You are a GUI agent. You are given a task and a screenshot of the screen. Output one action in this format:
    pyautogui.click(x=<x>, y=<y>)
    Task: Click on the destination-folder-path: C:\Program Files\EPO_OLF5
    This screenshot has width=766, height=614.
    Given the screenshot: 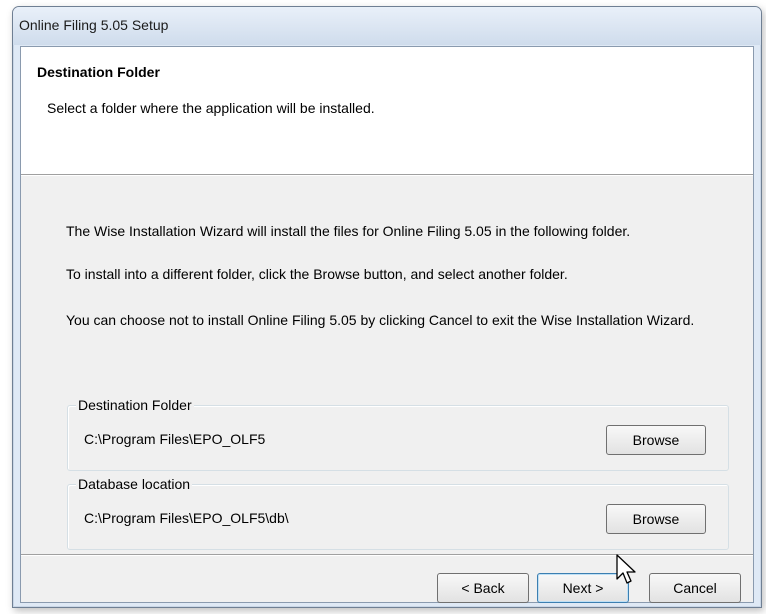 What is the action you would take?
    pyautogui.click(x=175, y=439)
    